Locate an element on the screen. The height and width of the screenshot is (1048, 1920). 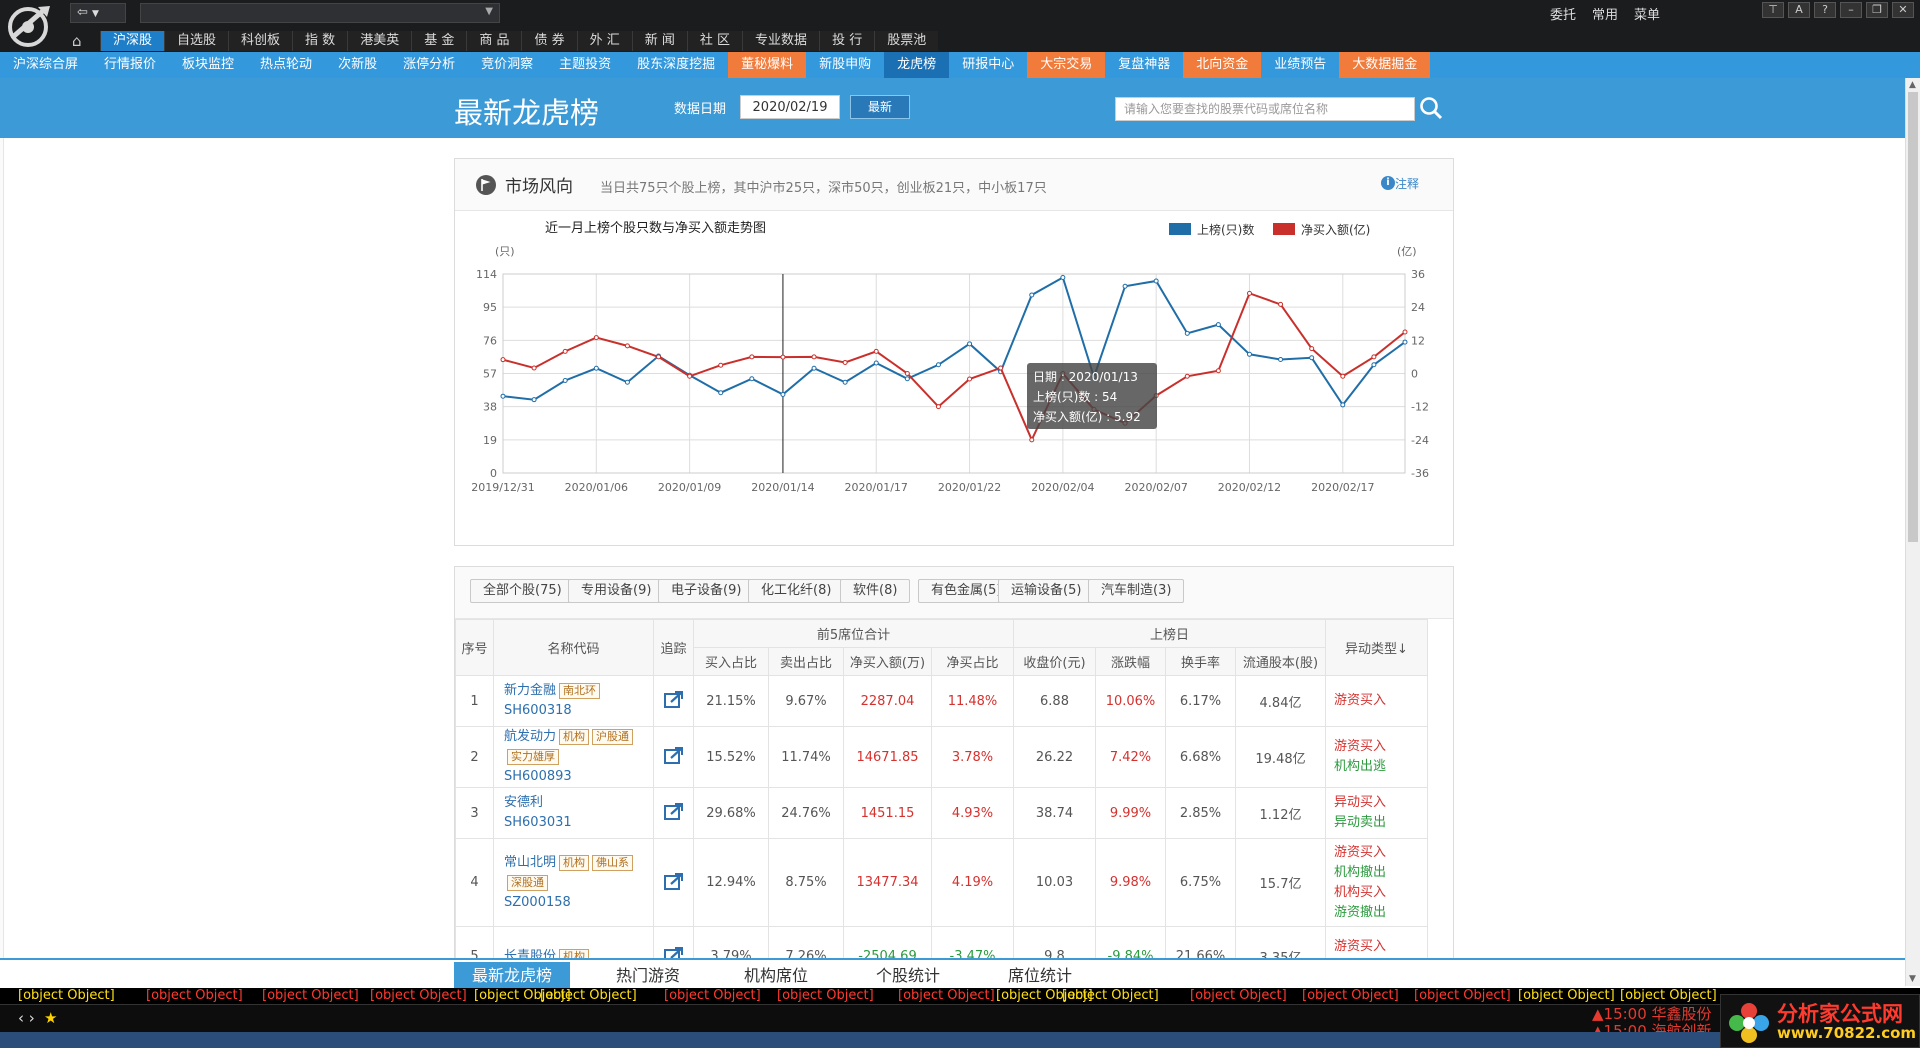
stock-code-link: SH603031 is located at coordinates (578, 823).